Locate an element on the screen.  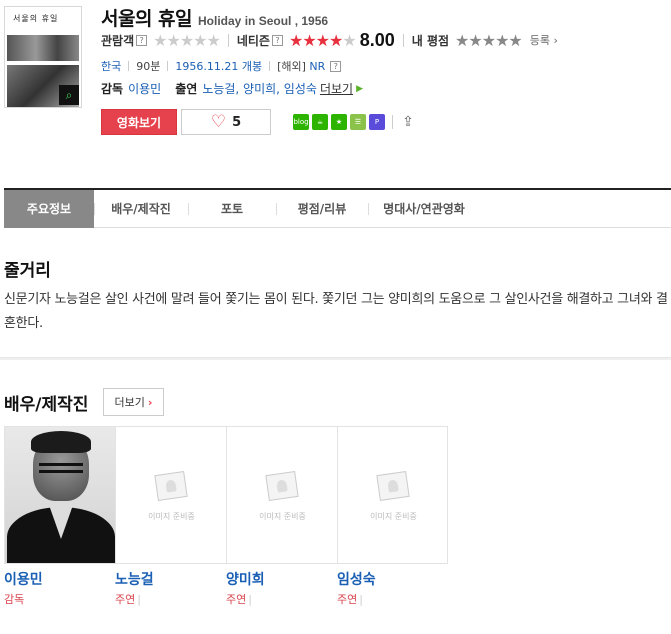
list-share-icon: ☰ is located at coordinates (358, 122).